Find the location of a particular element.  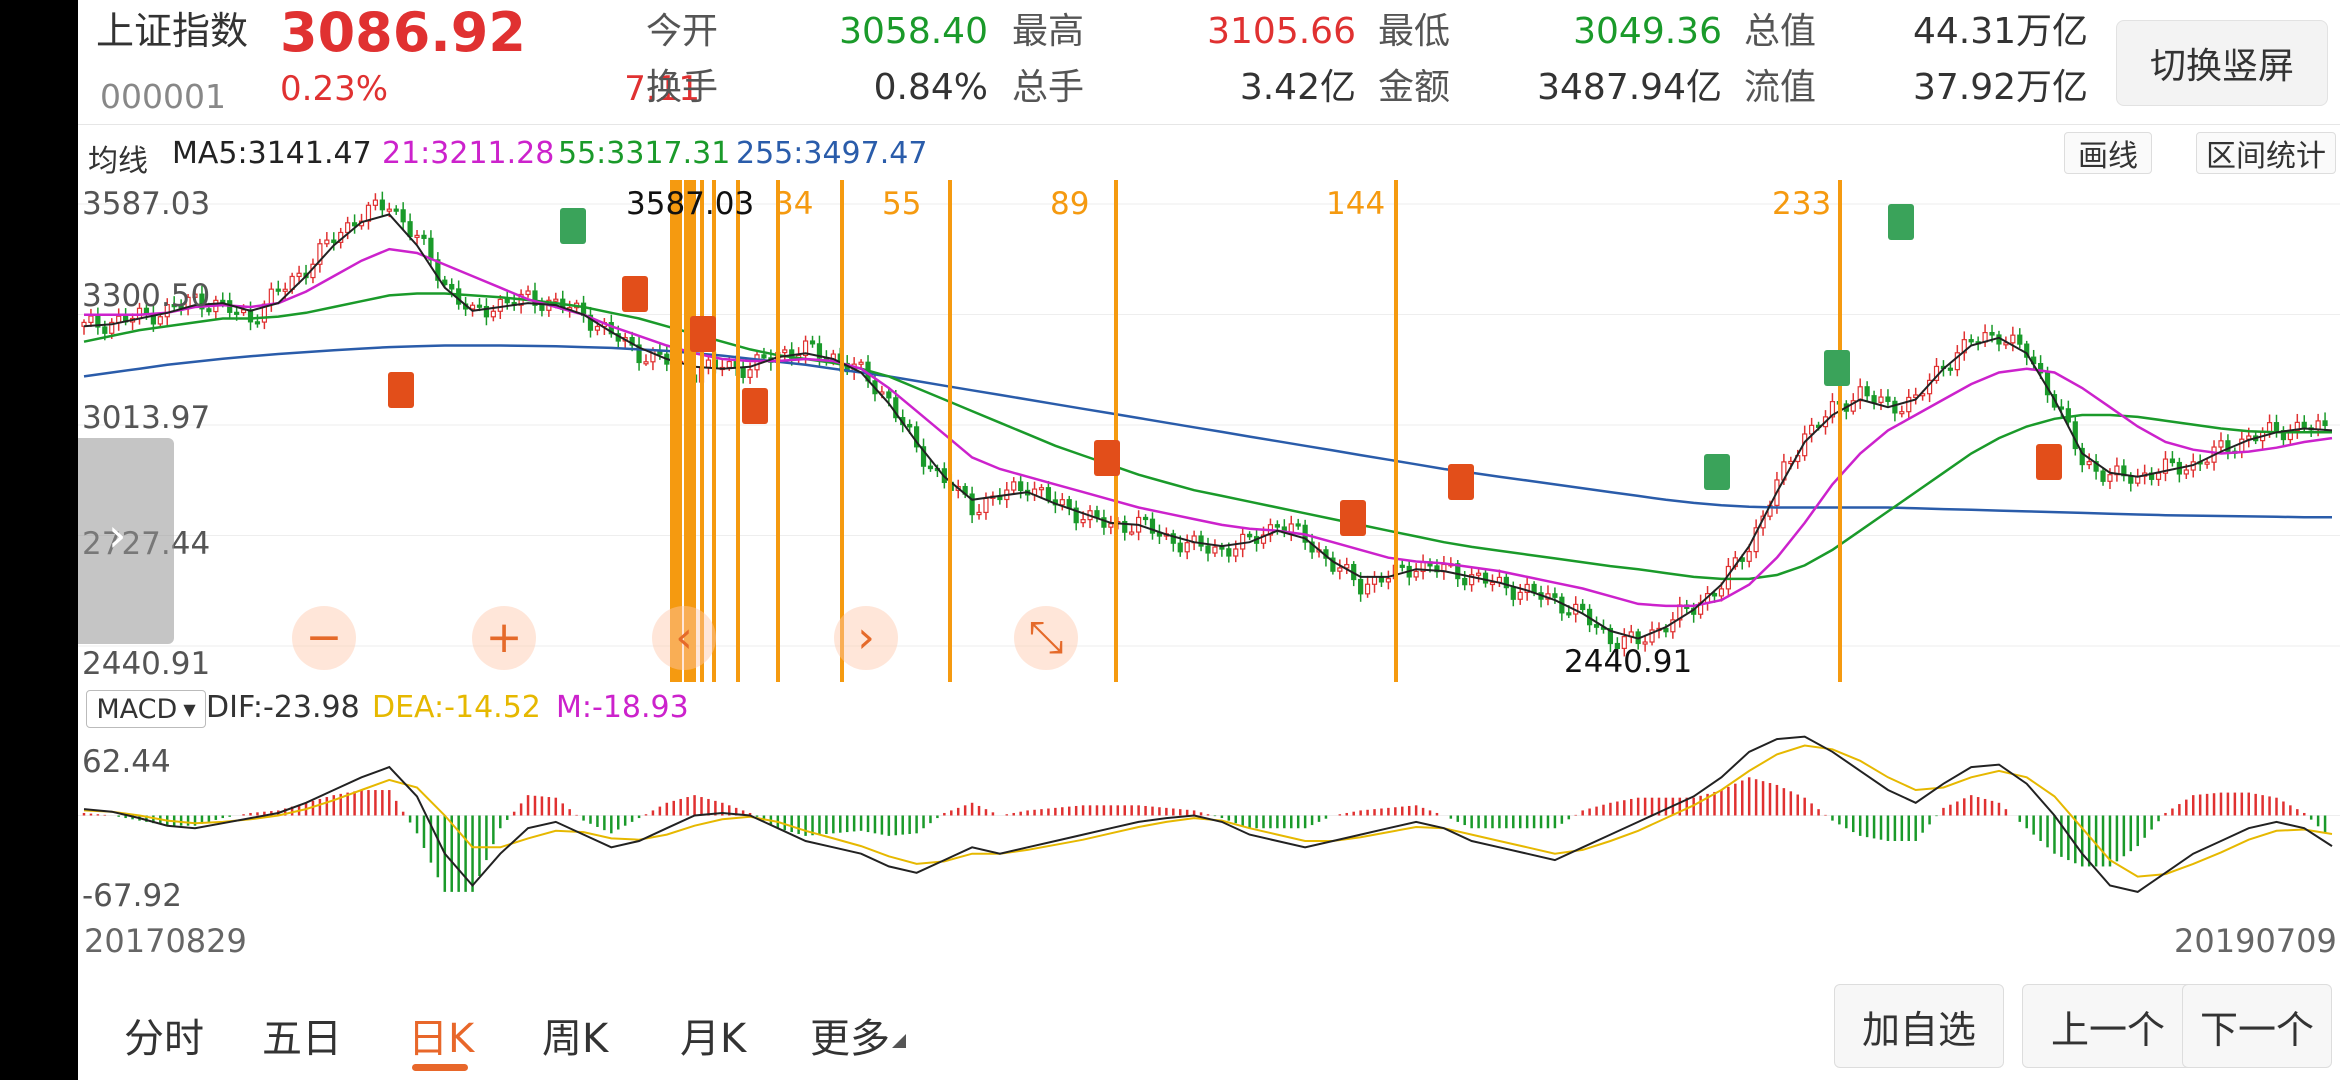

tab-more: 更多 is located at coordinates (850, 1035).